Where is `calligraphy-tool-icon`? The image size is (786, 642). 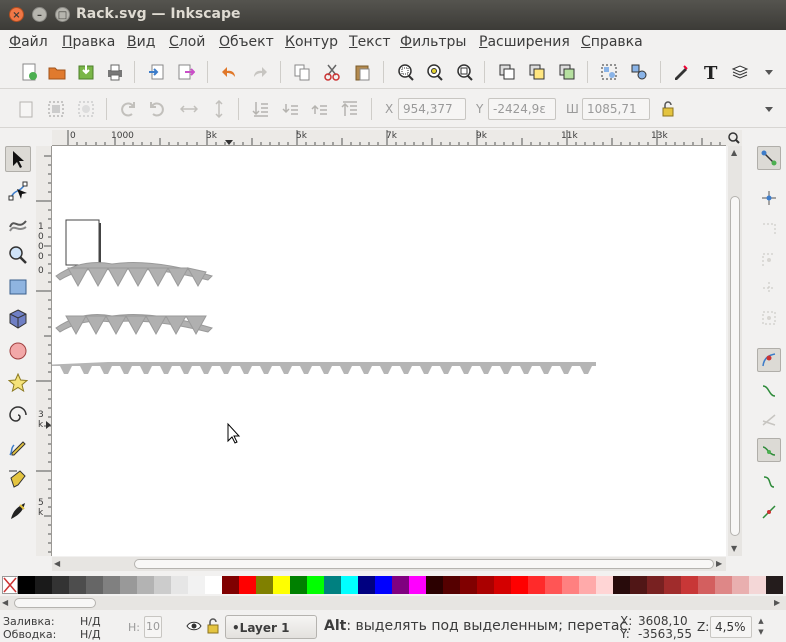 calligraphy-tool-icon is located at coordinates (18, 511).